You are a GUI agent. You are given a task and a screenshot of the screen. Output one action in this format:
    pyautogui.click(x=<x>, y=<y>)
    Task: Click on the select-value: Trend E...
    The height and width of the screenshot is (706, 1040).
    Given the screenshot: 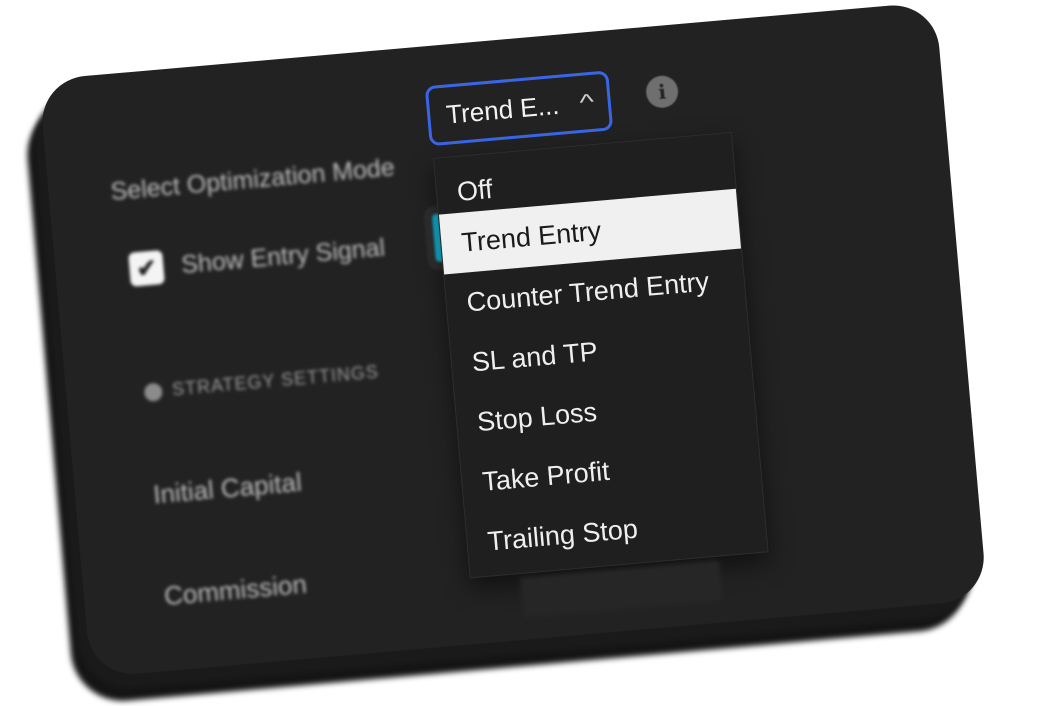 What is the action you would take?
    pyautogui.click(x=502, y=109)
    